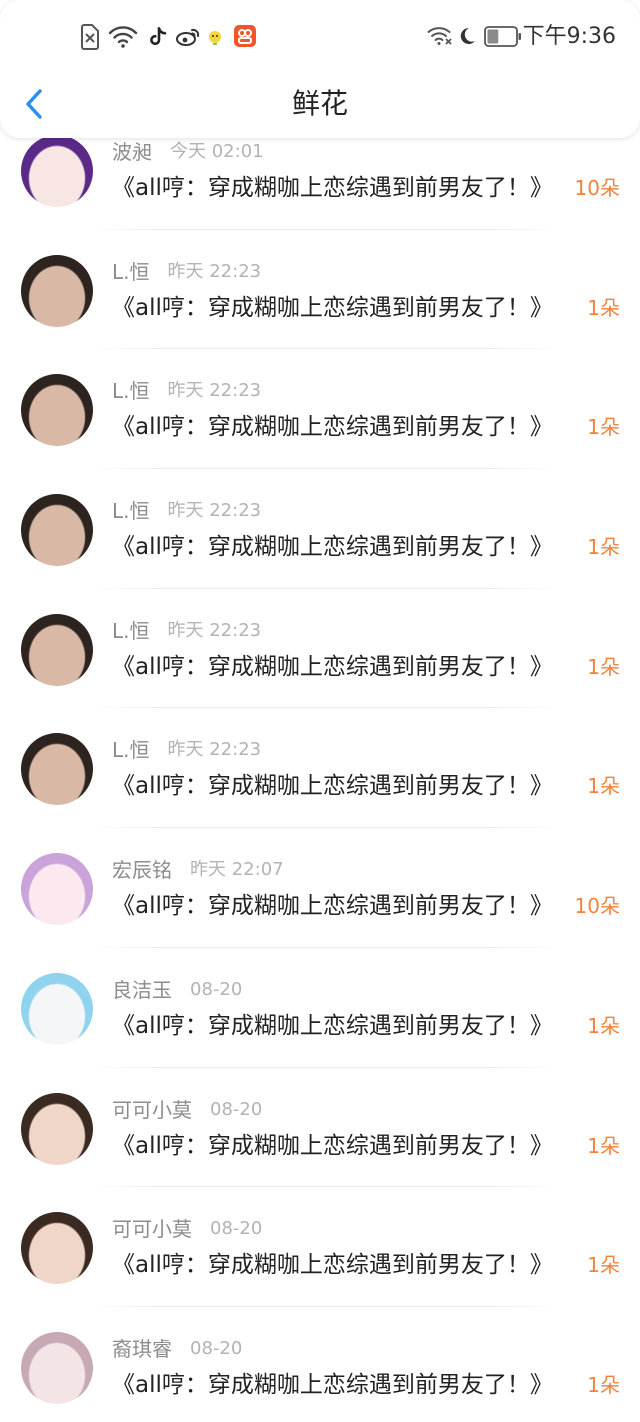  What do you see at coordinates (215, 38) in the screenshot?
I see `chick-app-icon` at bounding box center [215, 38].